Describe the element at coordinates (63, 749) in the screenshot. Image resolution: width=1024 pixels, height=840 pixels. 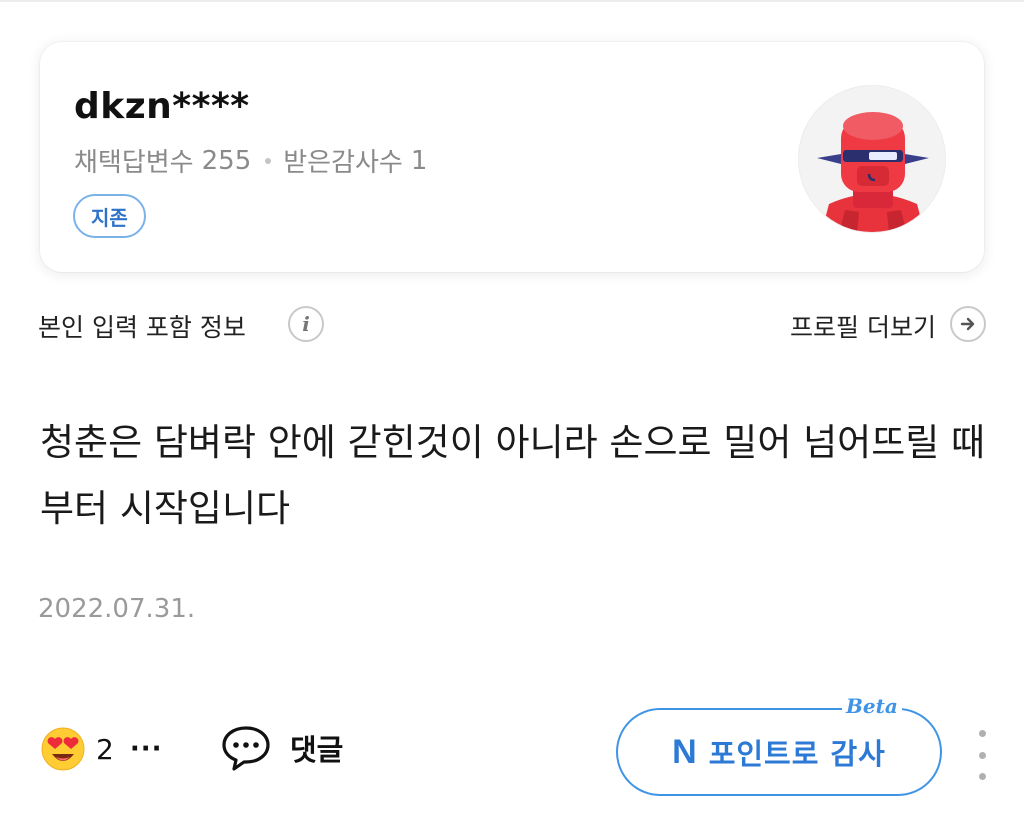
I see `heart-eyes-emoji-icon` at that location.